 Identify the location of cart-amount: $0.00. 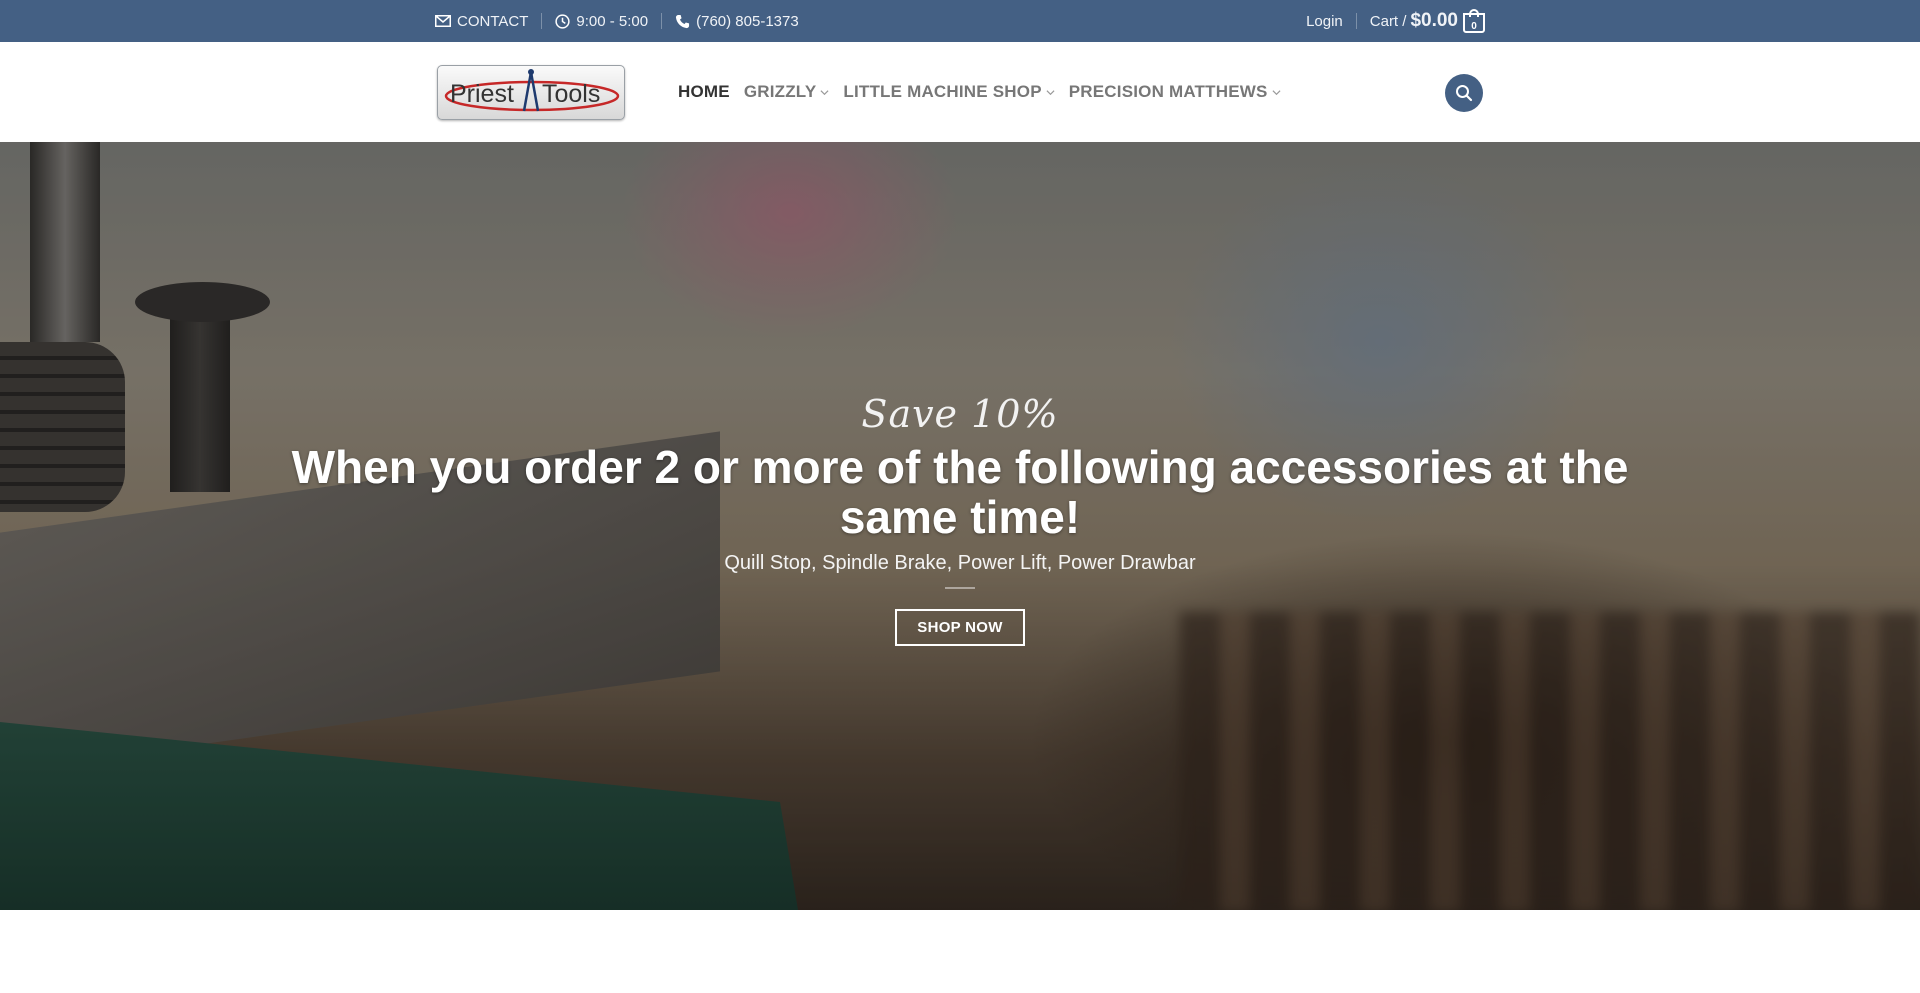
(1434, 20).